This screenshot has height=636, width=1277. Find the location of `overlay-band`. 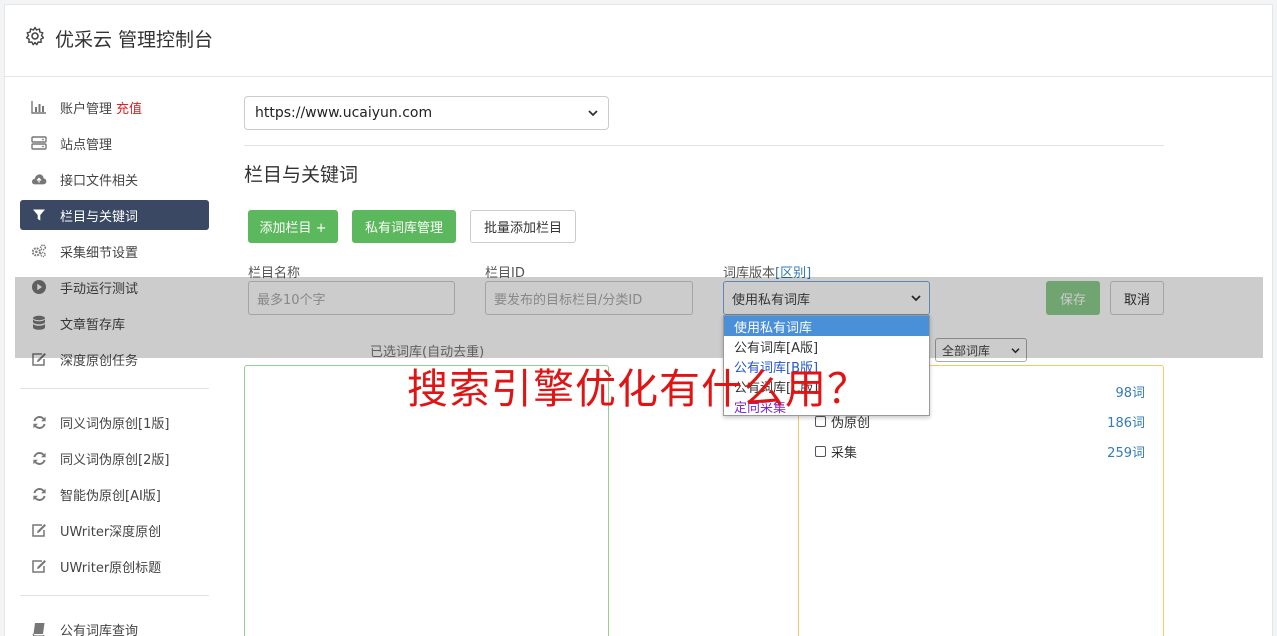

overlay-band is located at coordinates (639, 317).